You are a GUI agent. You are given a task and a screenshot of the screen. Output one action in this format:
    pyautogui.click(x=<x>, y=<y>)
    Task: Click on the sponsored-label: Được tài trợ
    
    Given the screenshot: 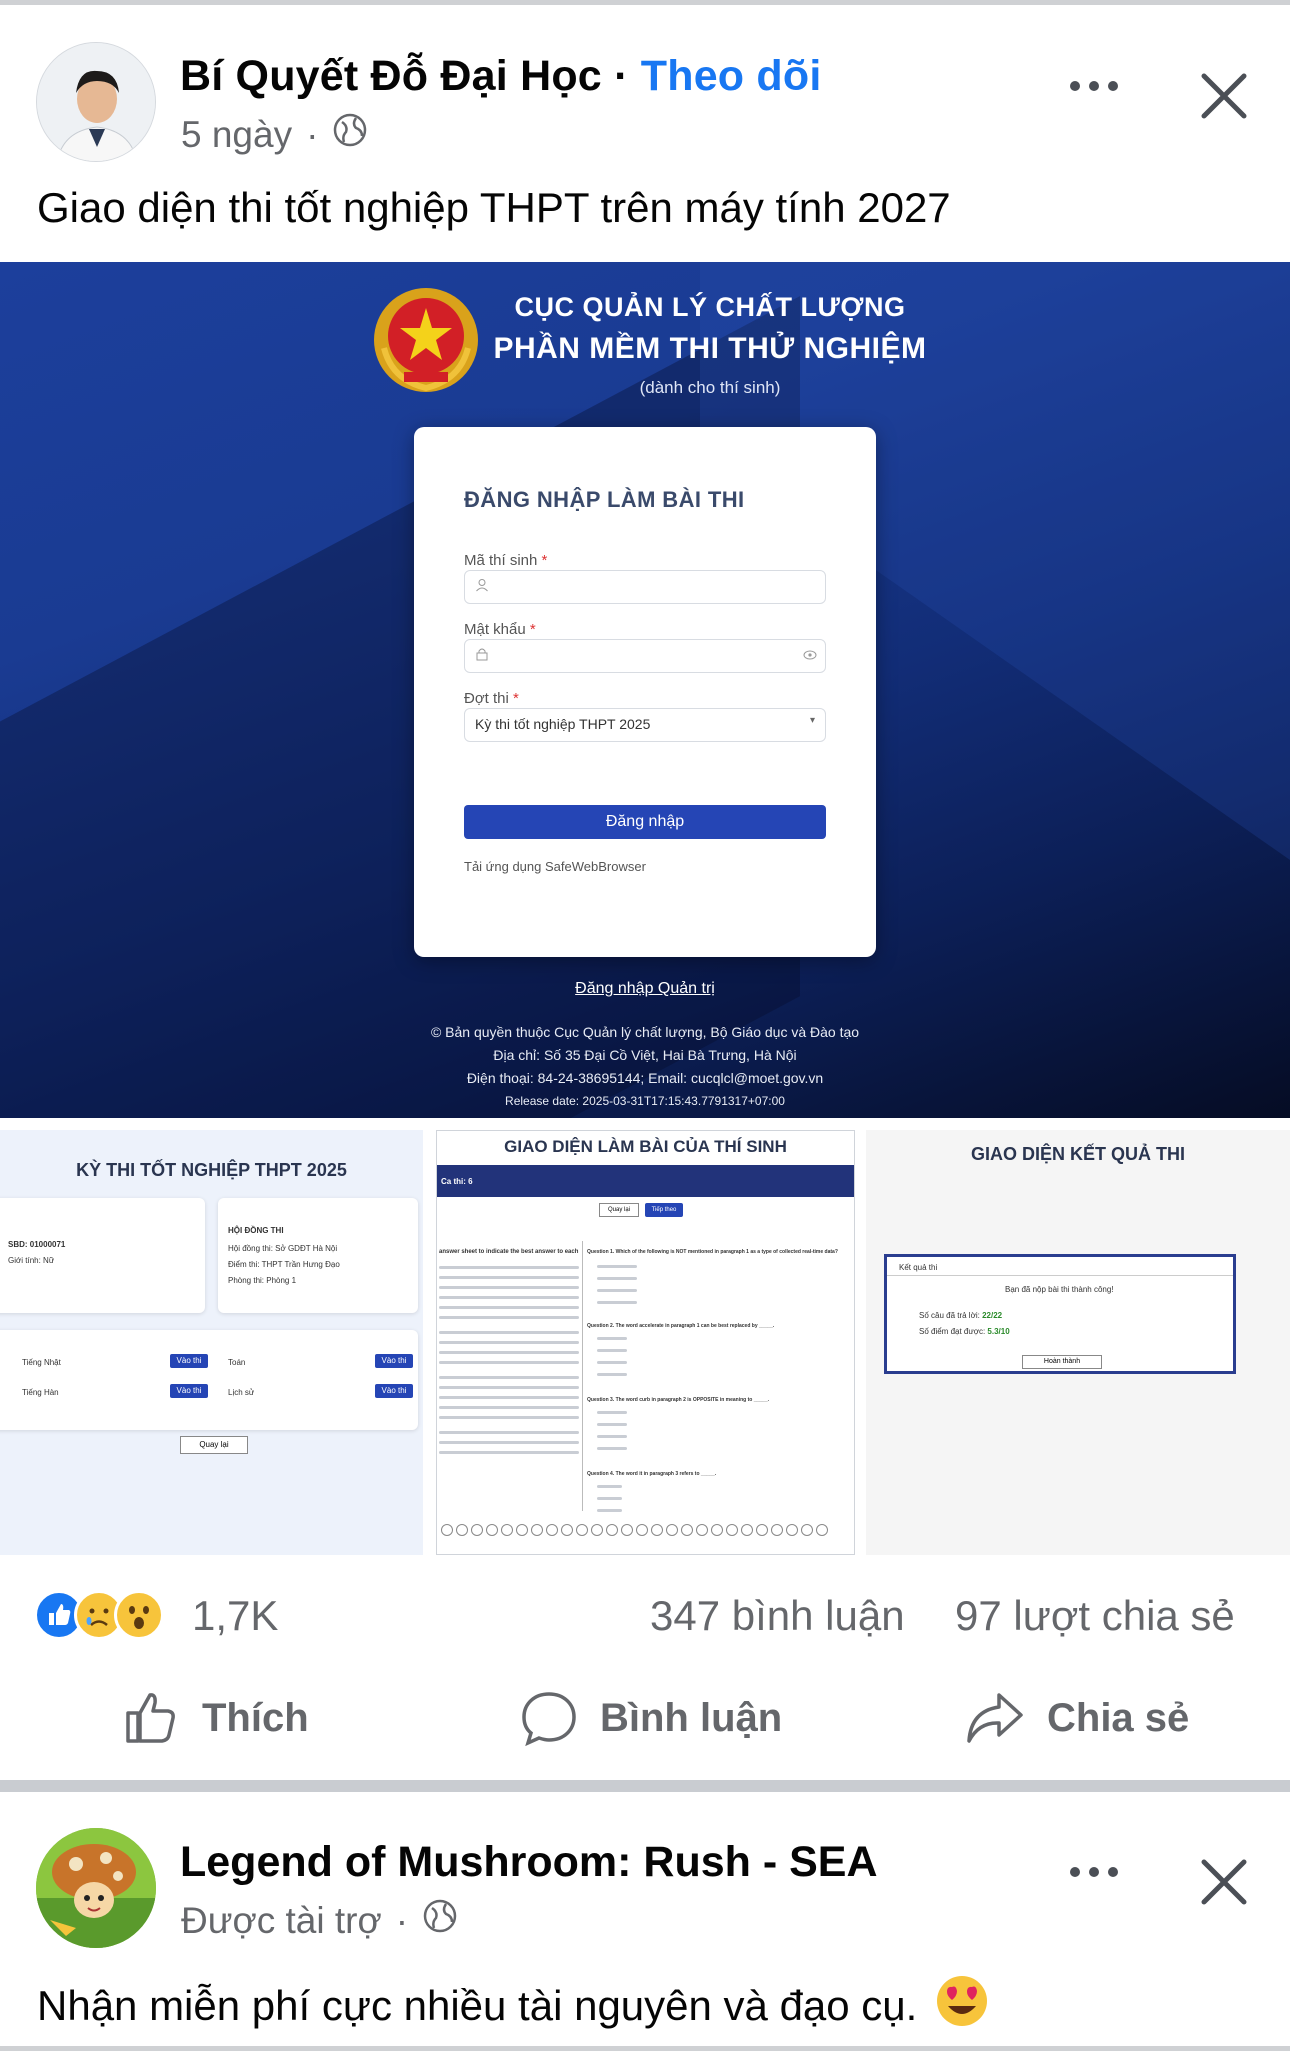 What is the action you would take?
    pyautogui.click(x=281, y=1921)
    